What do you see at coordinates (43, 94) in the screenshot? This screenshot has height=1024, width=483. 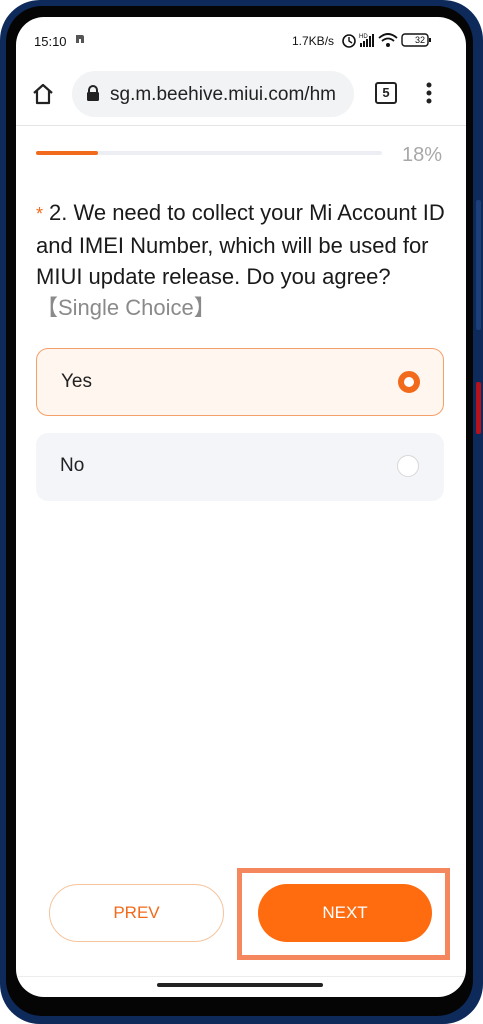 I see `home-icon` at bounding box center [43, 94].